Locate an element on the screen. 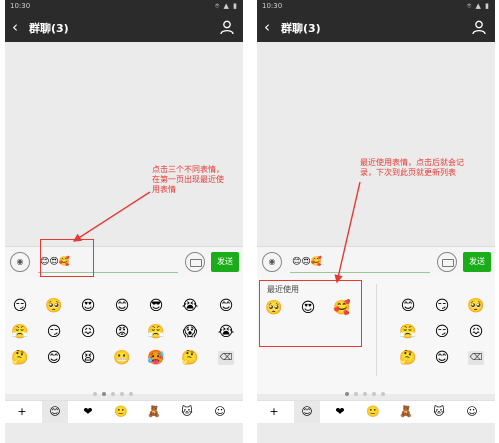 Image resolution: width=499 pixels, height=443 pixels. emoji-item: 😡 is located at coordinates (122, 332).